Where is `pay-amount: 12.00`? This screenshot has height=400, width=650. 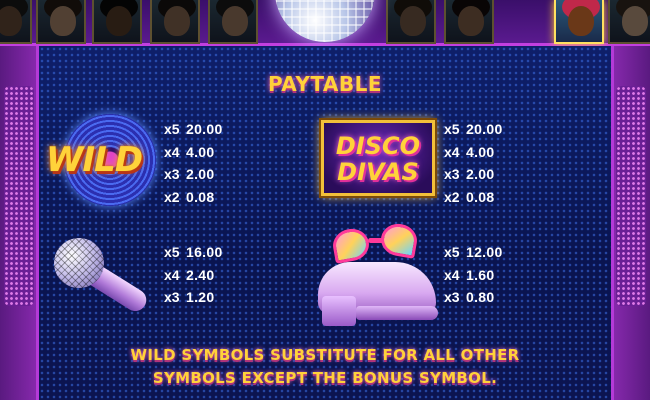
pay-amount: 12.00 is located at coordinates (484, 252).